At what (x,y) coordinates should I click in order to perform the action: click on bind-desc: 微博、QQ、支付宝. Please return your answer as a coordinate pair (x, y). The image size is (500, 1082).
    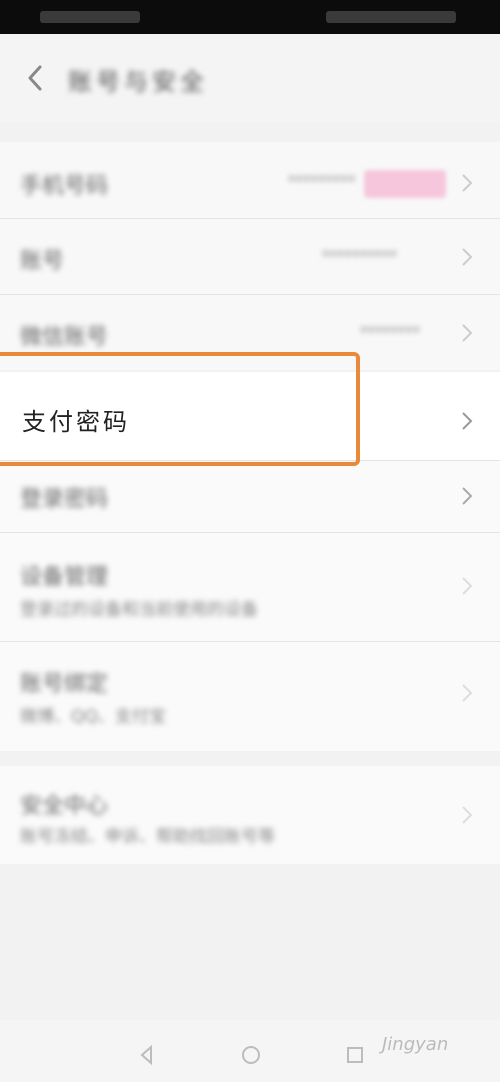
    Looking at the image, I should click on (93, 717).